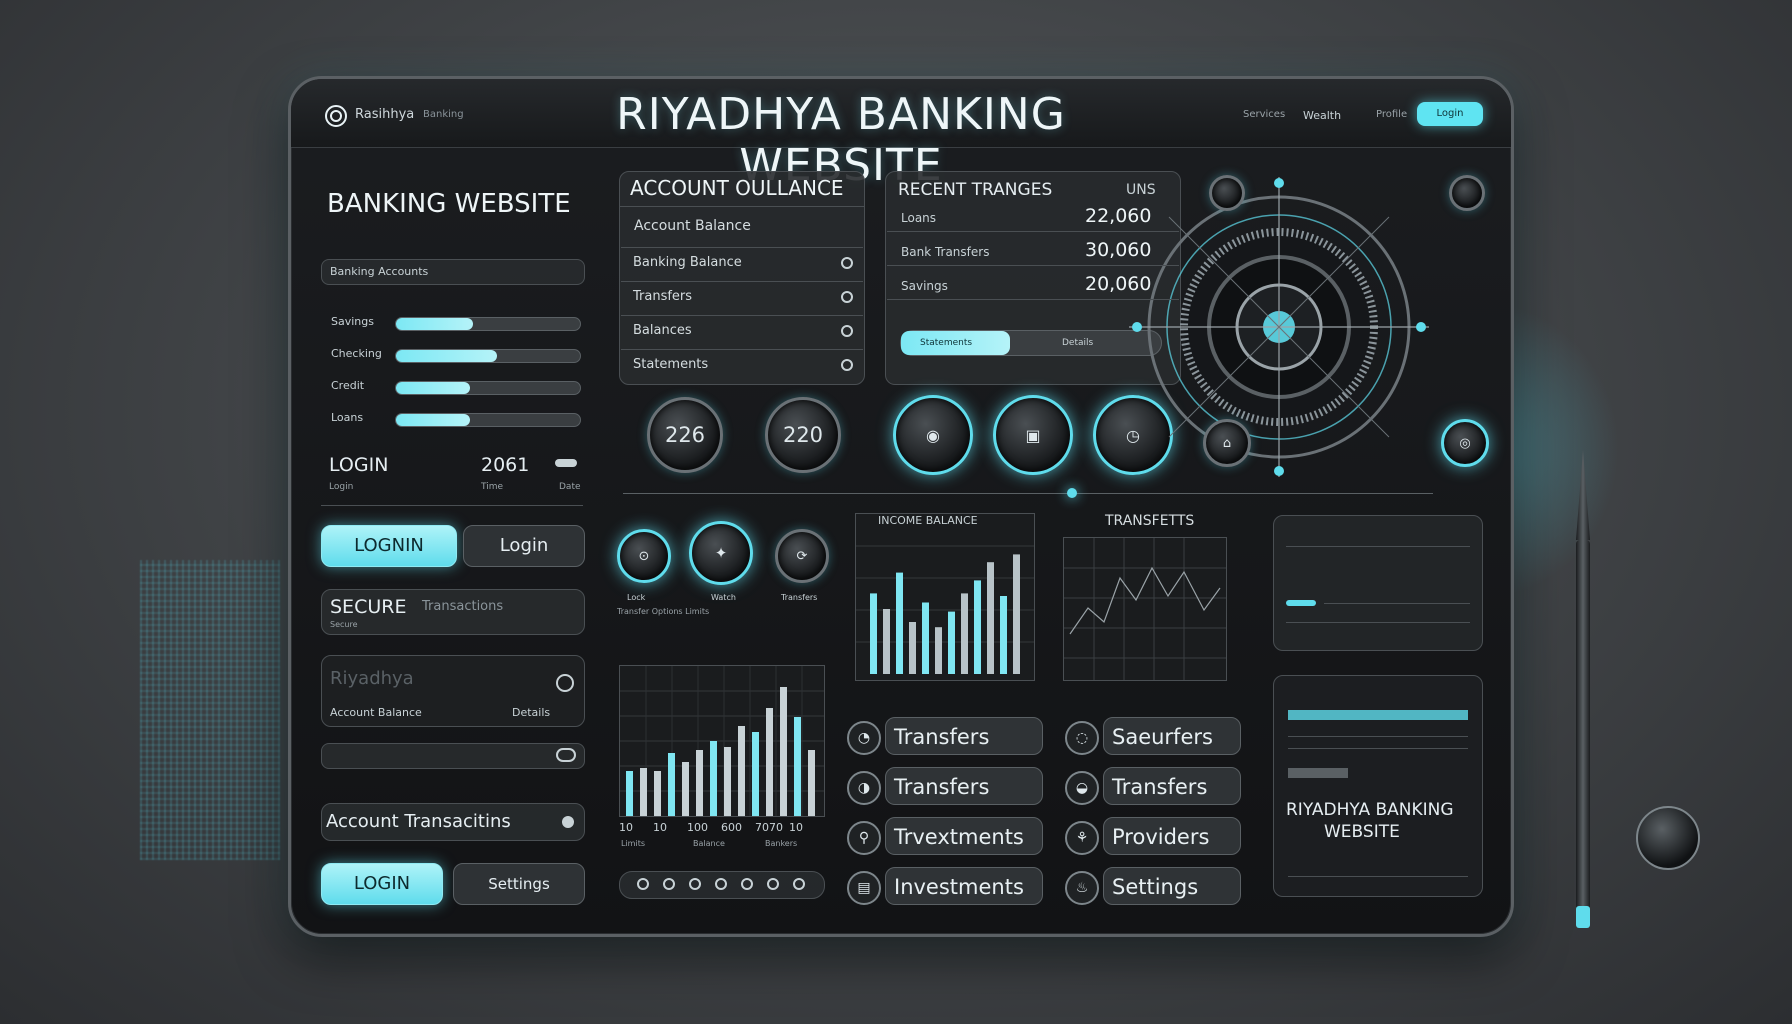  I want to click on dial-2: 220, so click(803, 435).